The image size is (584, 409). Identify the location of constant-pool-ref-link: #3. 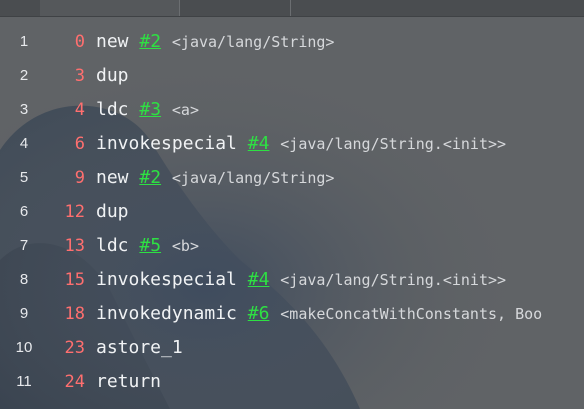
(150, 109).